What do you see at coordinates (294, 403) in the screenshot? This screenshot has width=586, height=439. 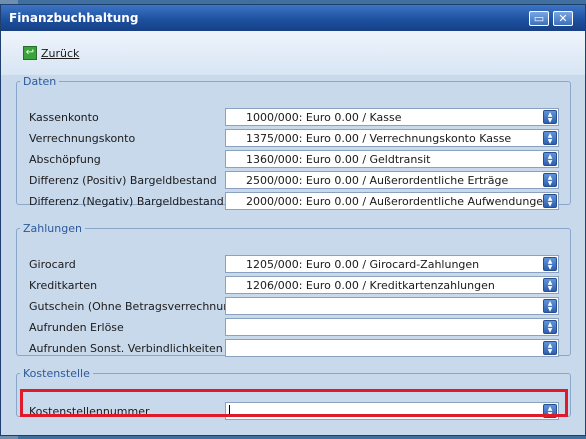 I see `focus-highlight-box` at bounding box center [294, 403].